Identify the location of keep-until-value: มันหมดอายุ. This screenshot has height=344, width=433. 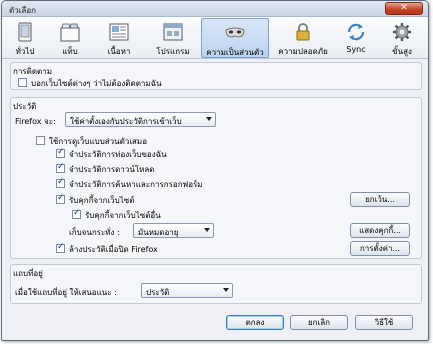
(158, 232).